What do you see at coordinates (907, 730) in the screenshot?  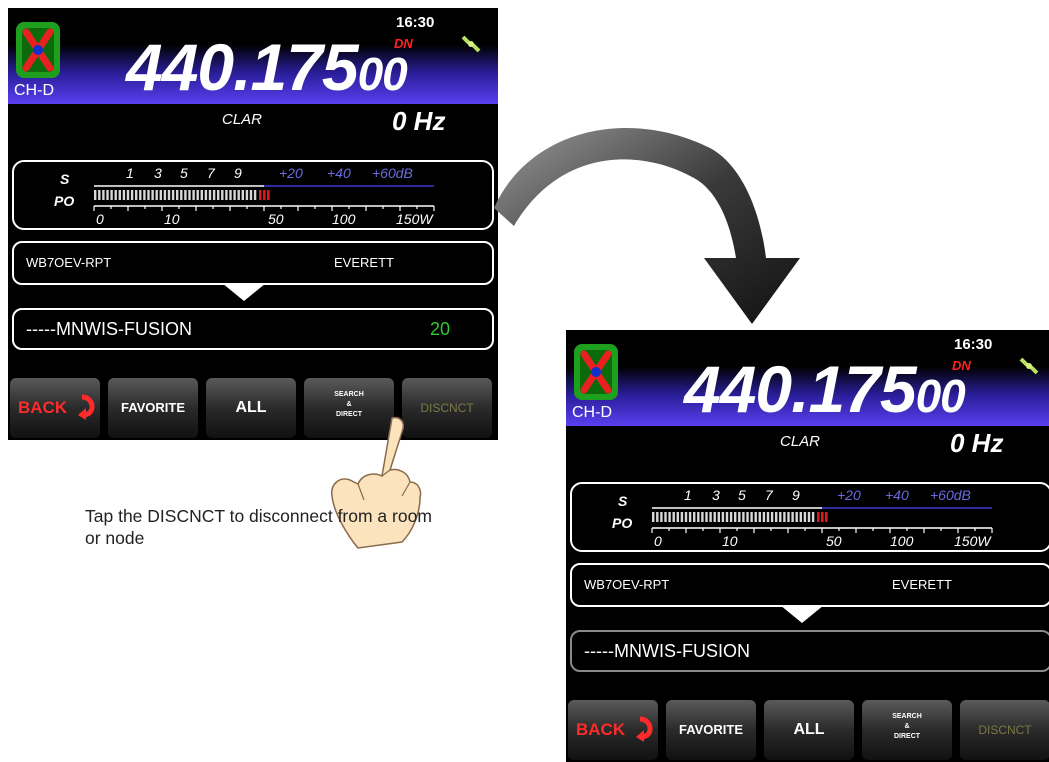 I see `search-direct-button: SEARCH & DIRECT` at bounding box center [907, 730].